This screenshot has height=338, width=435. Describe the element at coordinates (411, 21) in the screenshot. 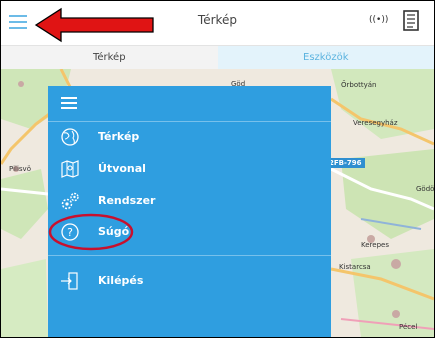

I see `document-icon` at that location.